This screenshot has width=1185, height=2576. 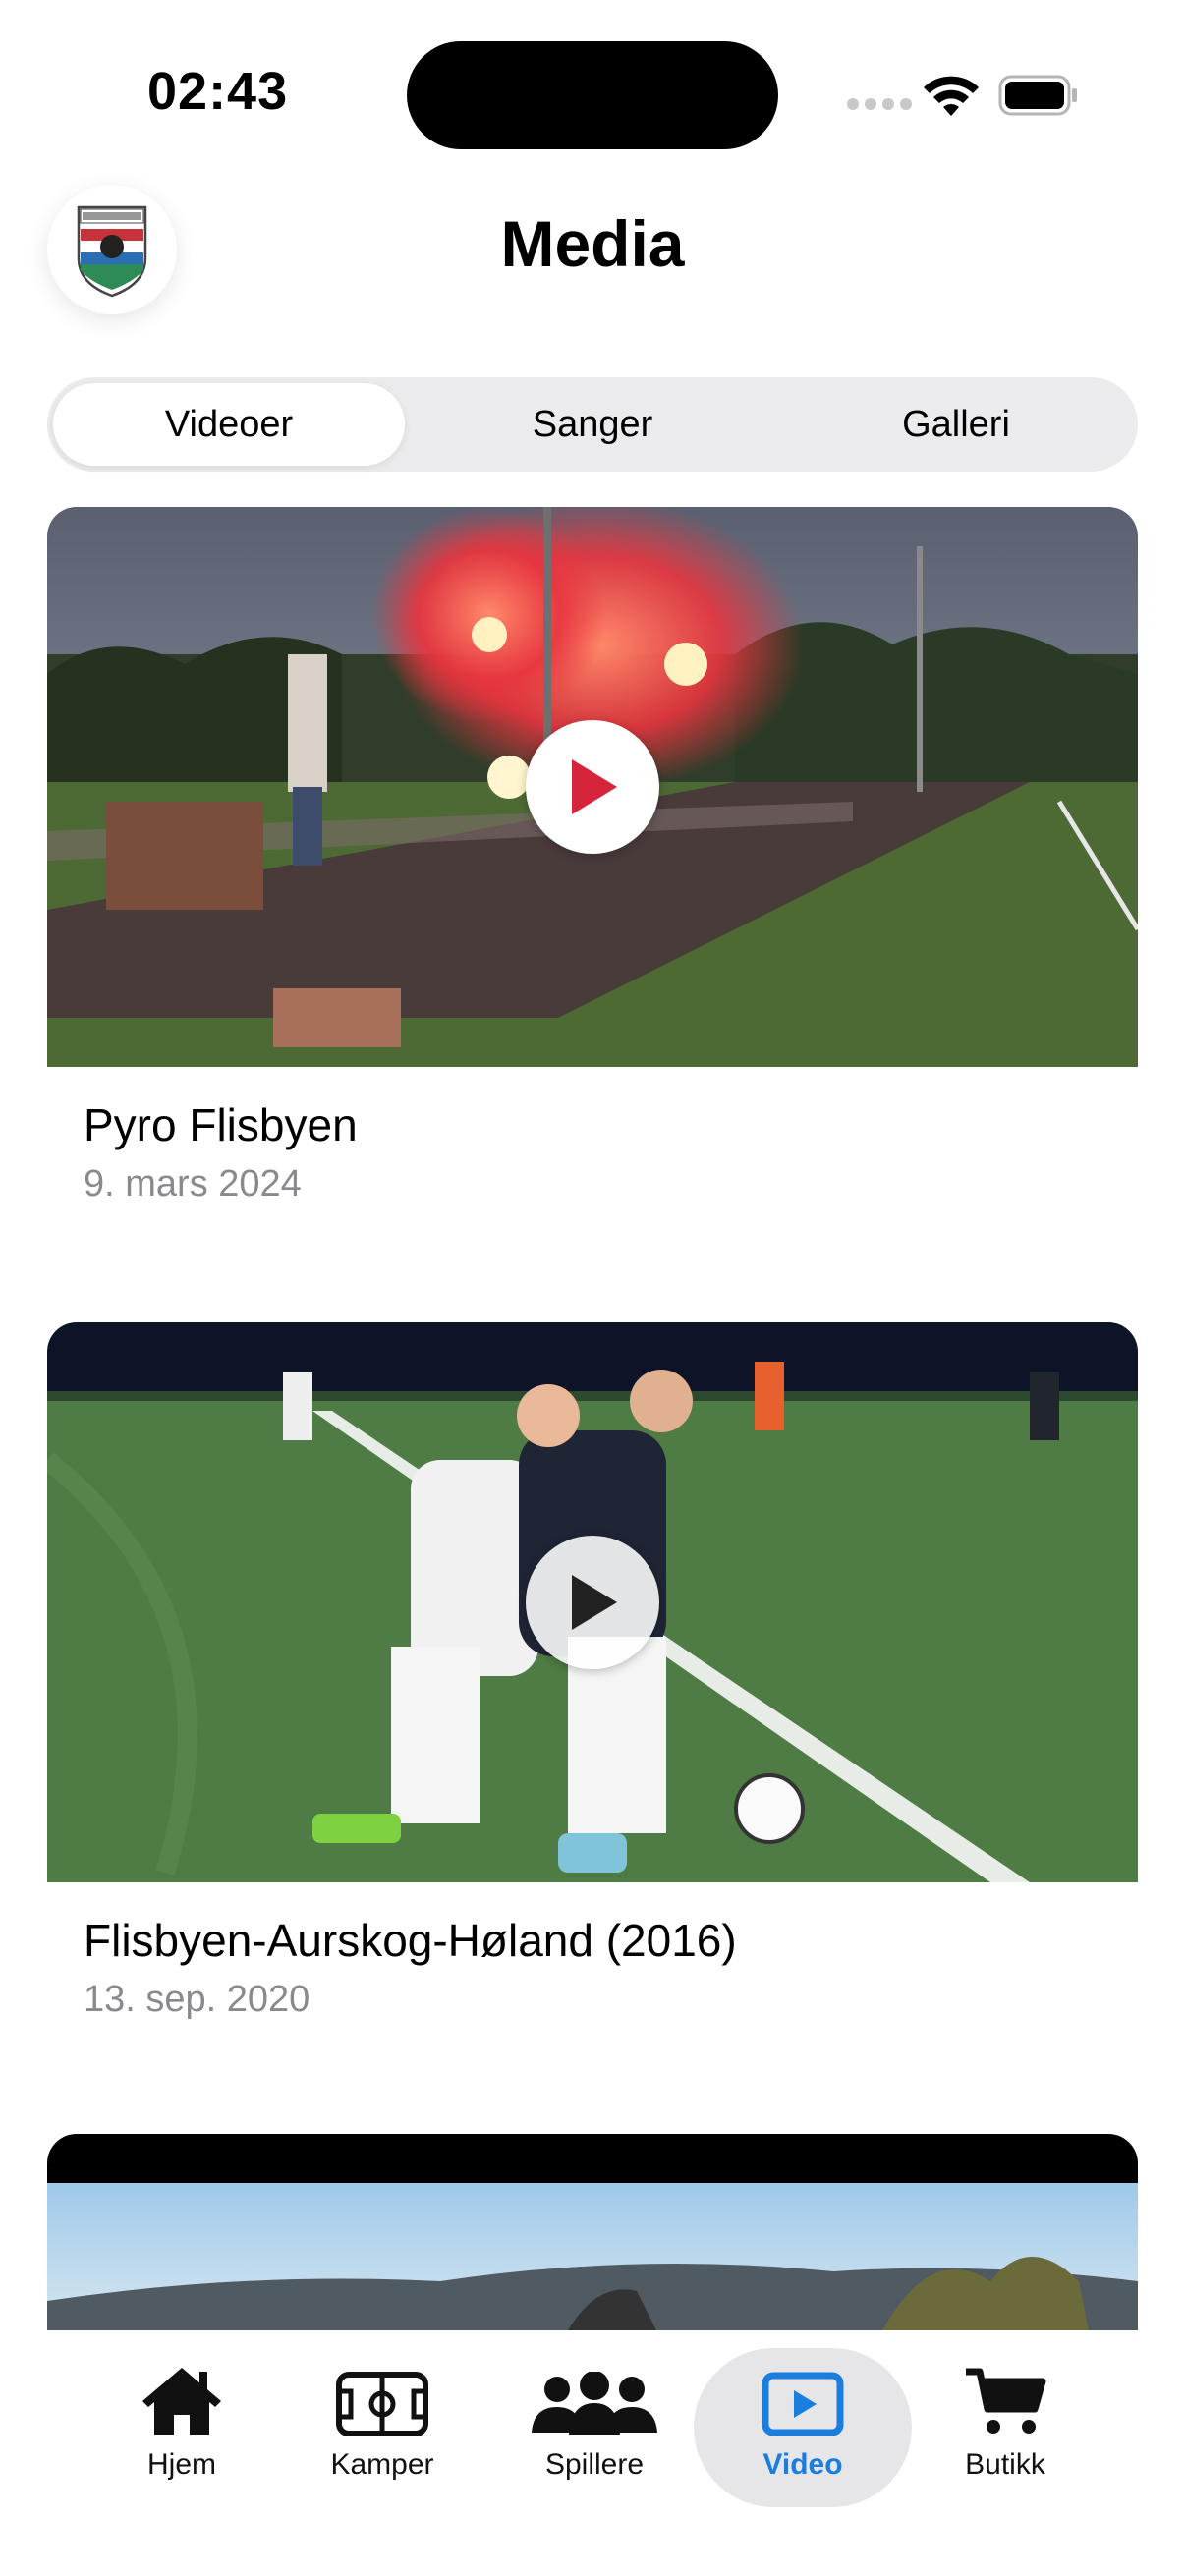 I want to click on people-icon, so click(x=594, y=2403).